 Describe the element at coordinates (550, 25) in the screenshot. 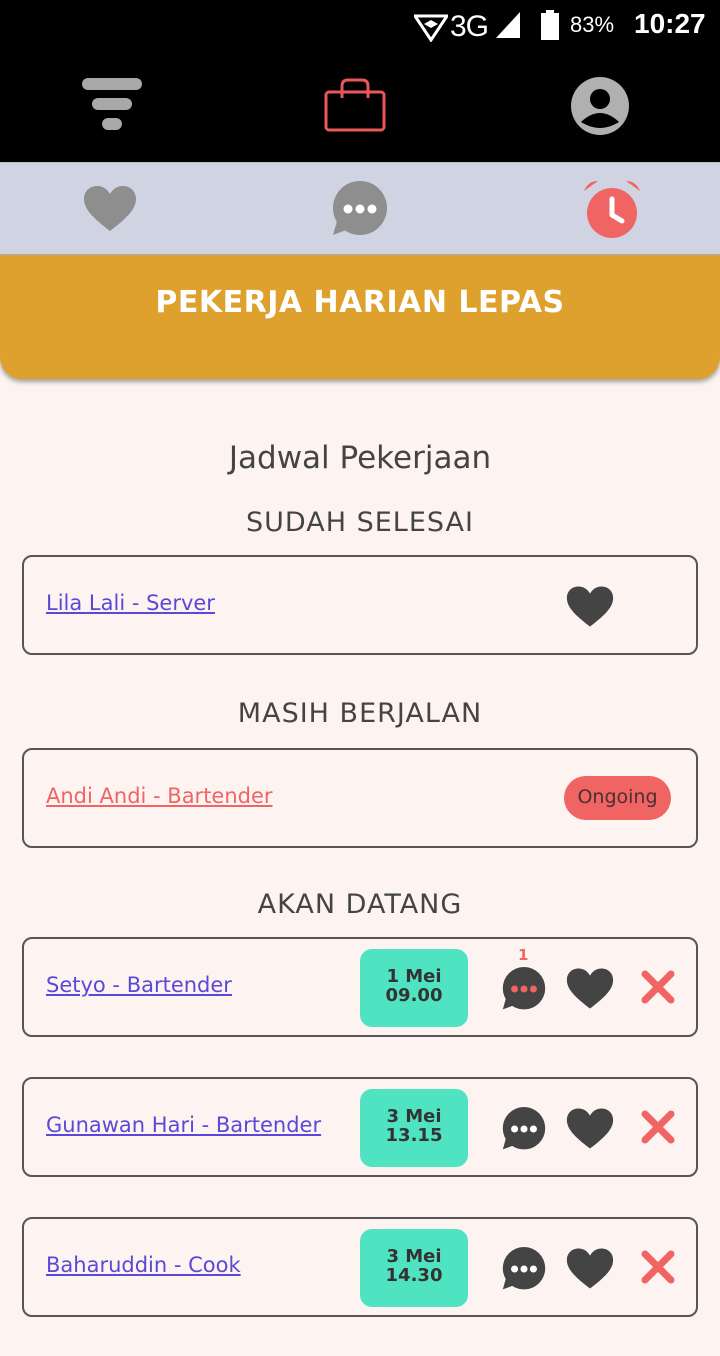

I see `battery-icon` at that location.